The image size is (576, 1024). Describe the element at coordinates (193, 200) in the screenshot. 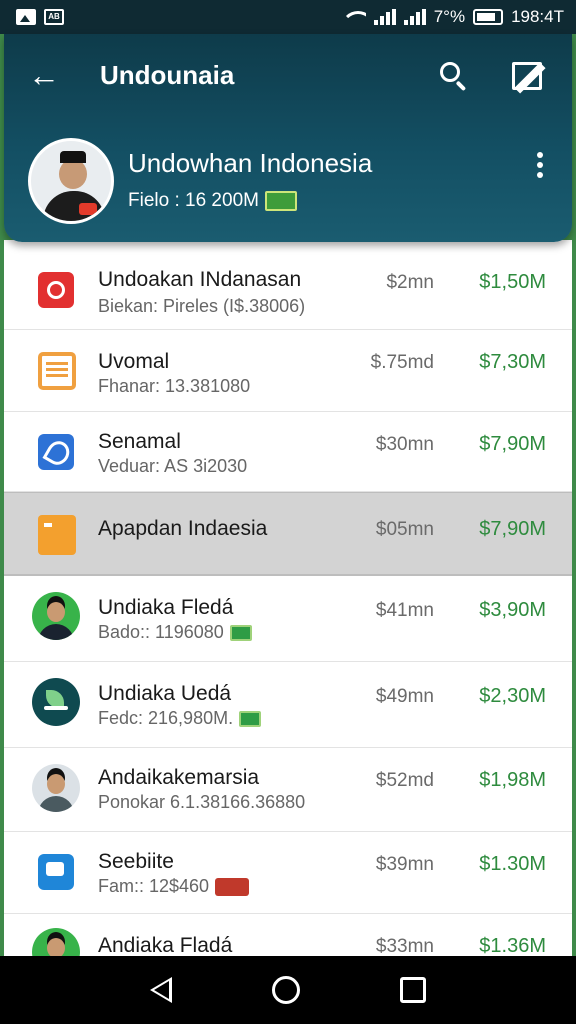

I see `profile-subtitle: Fielo : 16 200M` at that location.